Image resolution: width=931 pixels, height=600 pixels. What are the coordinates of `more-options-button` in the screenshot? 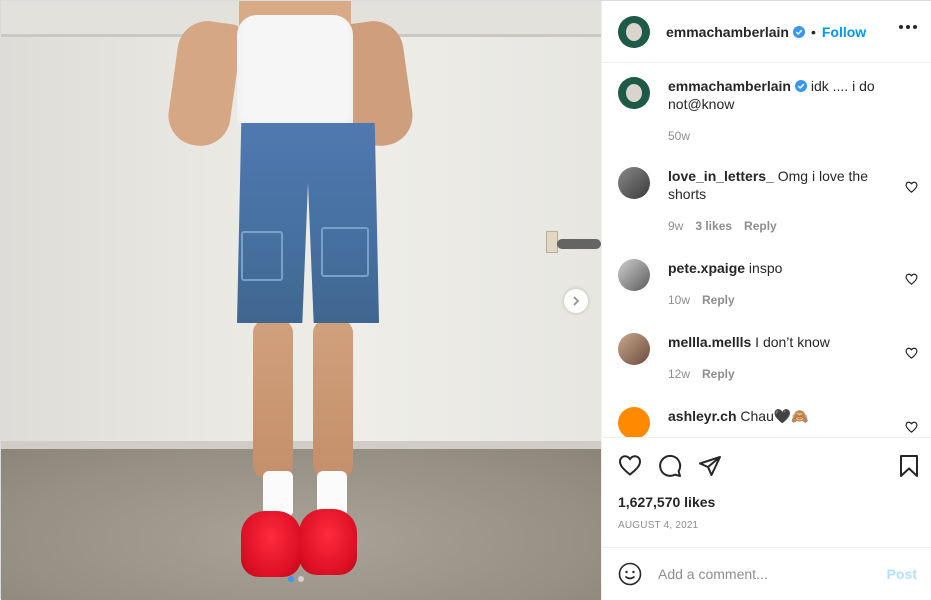 It's located at (908, 27).